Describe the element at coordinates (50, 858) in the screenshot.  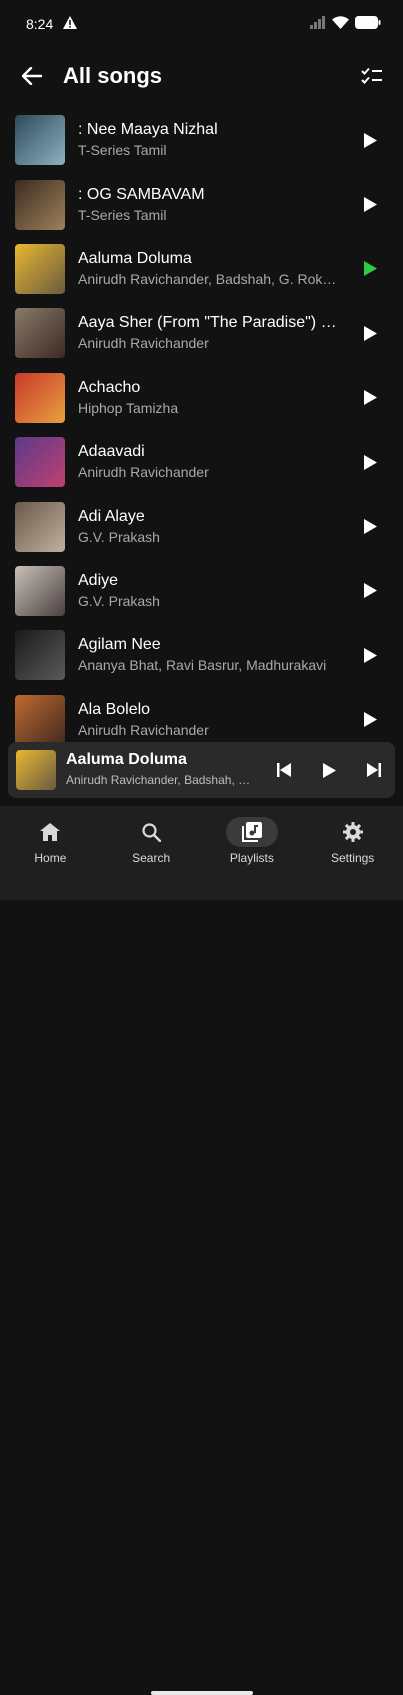
I see `nav-label: Home` at that location.